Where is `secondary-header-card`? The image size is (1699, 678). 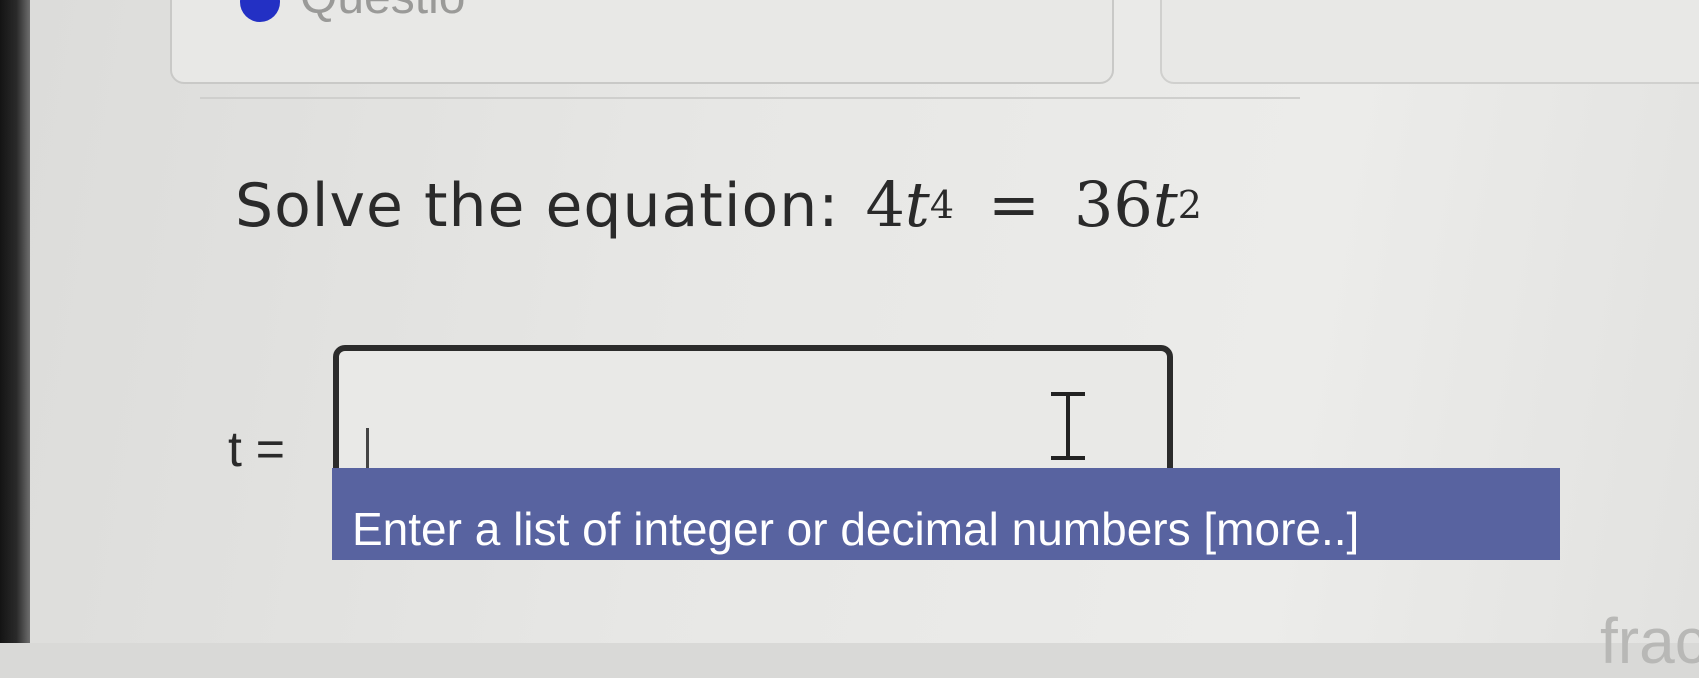
secondary-header-card is located at coordinates (1429, 42).